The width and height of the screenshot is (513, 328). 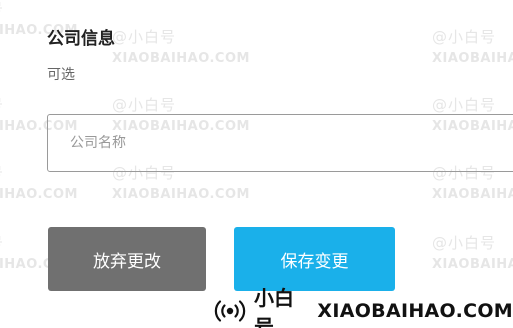 I want to click on brand-name: 小白号, so click(x=274, y=307).